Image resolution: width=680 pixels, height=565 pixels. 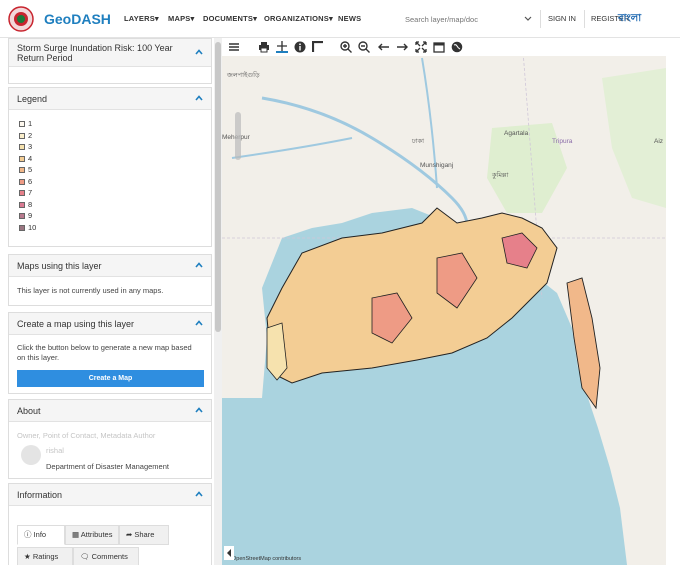 What do you see at coordinates (29, 534) in the screenshot?
I see `info-icon: ⓘ` at bounding box center [29, 534].